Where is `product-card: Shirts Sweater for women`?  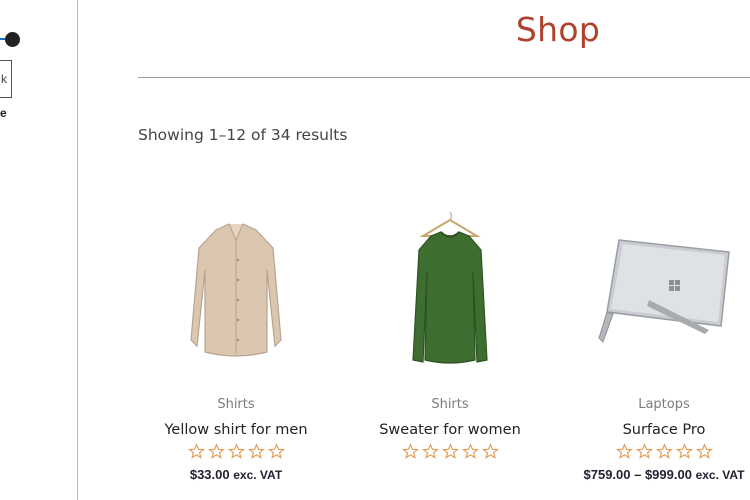 product-card: Shirts Sweater for women is located at coordinates (450, 328).